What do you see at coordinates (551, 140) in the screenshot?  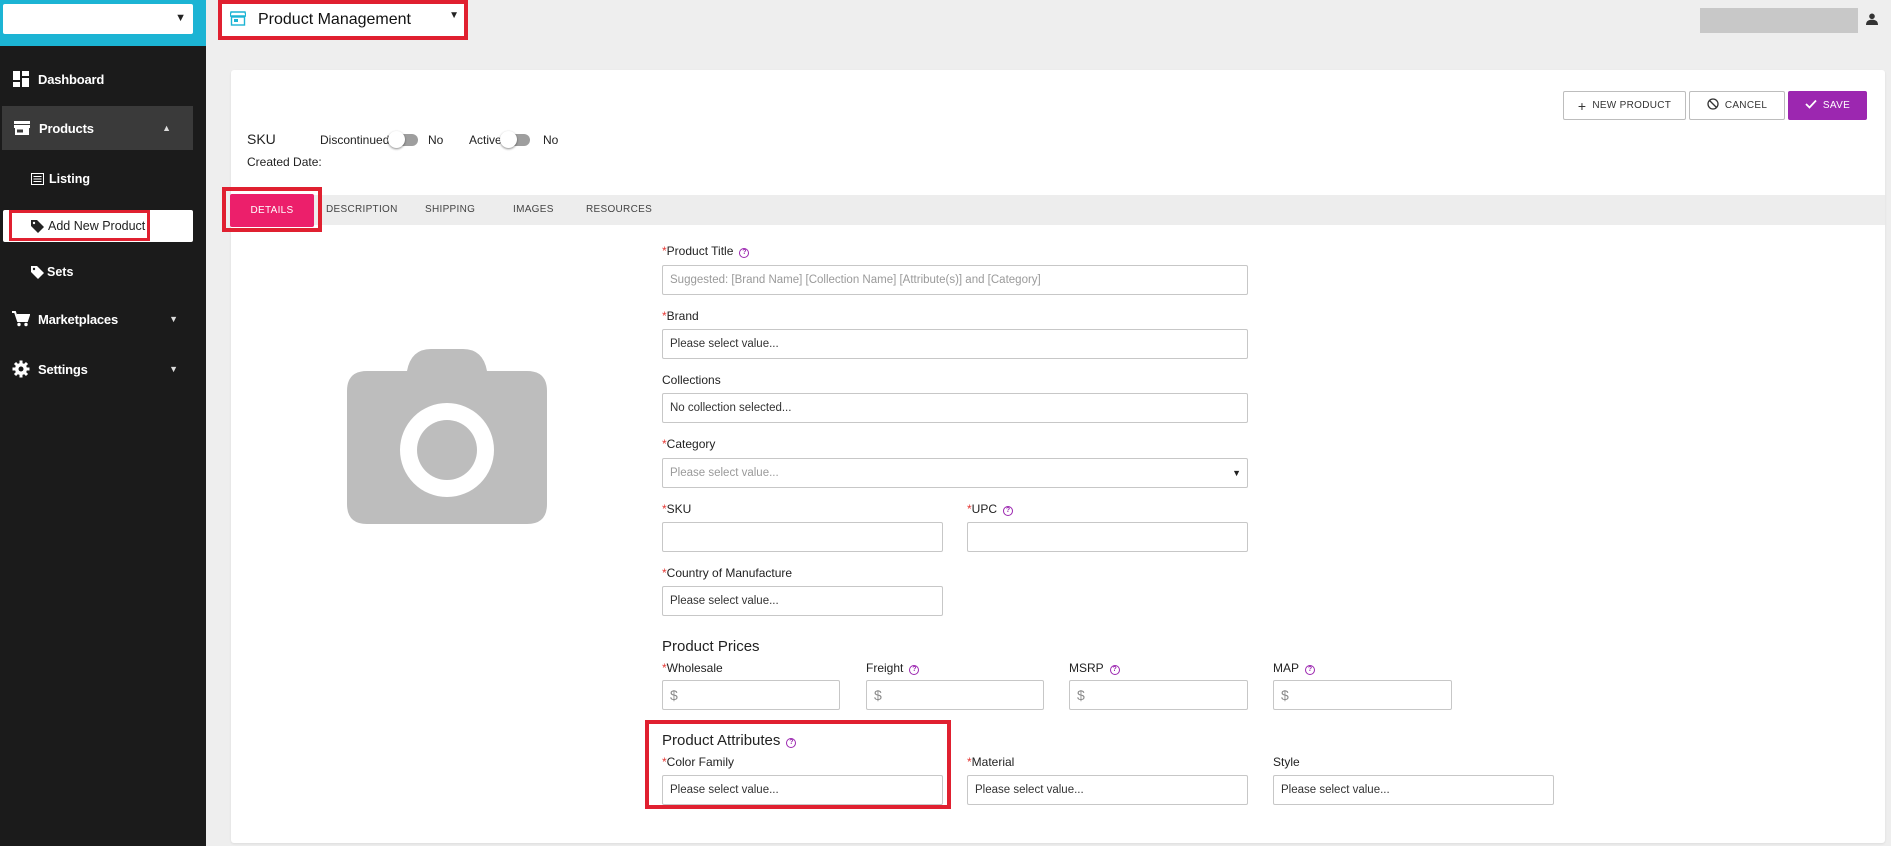 I see `active-value: No` at bounding box center [551, 140].